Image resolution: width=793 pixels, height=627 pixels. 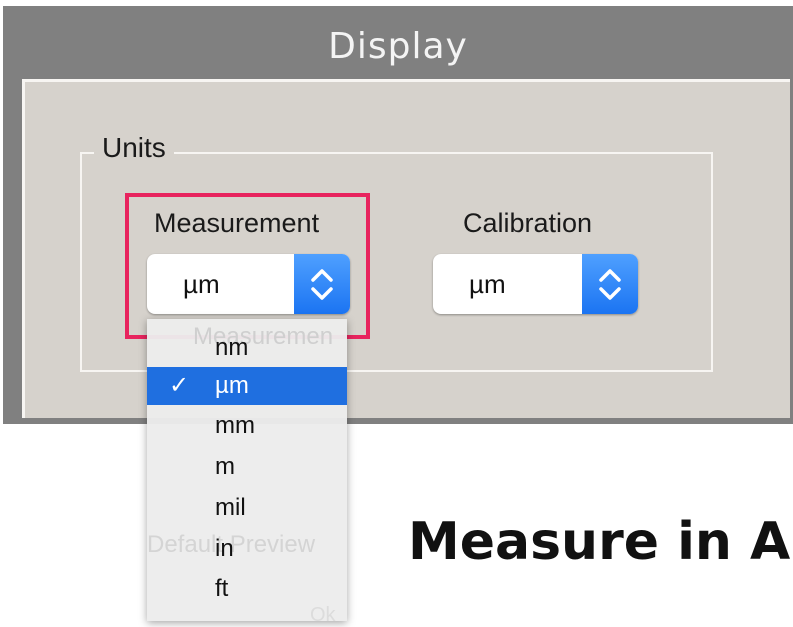 I want to click on calibration-select-value: µm, so click(x=487, y=284).